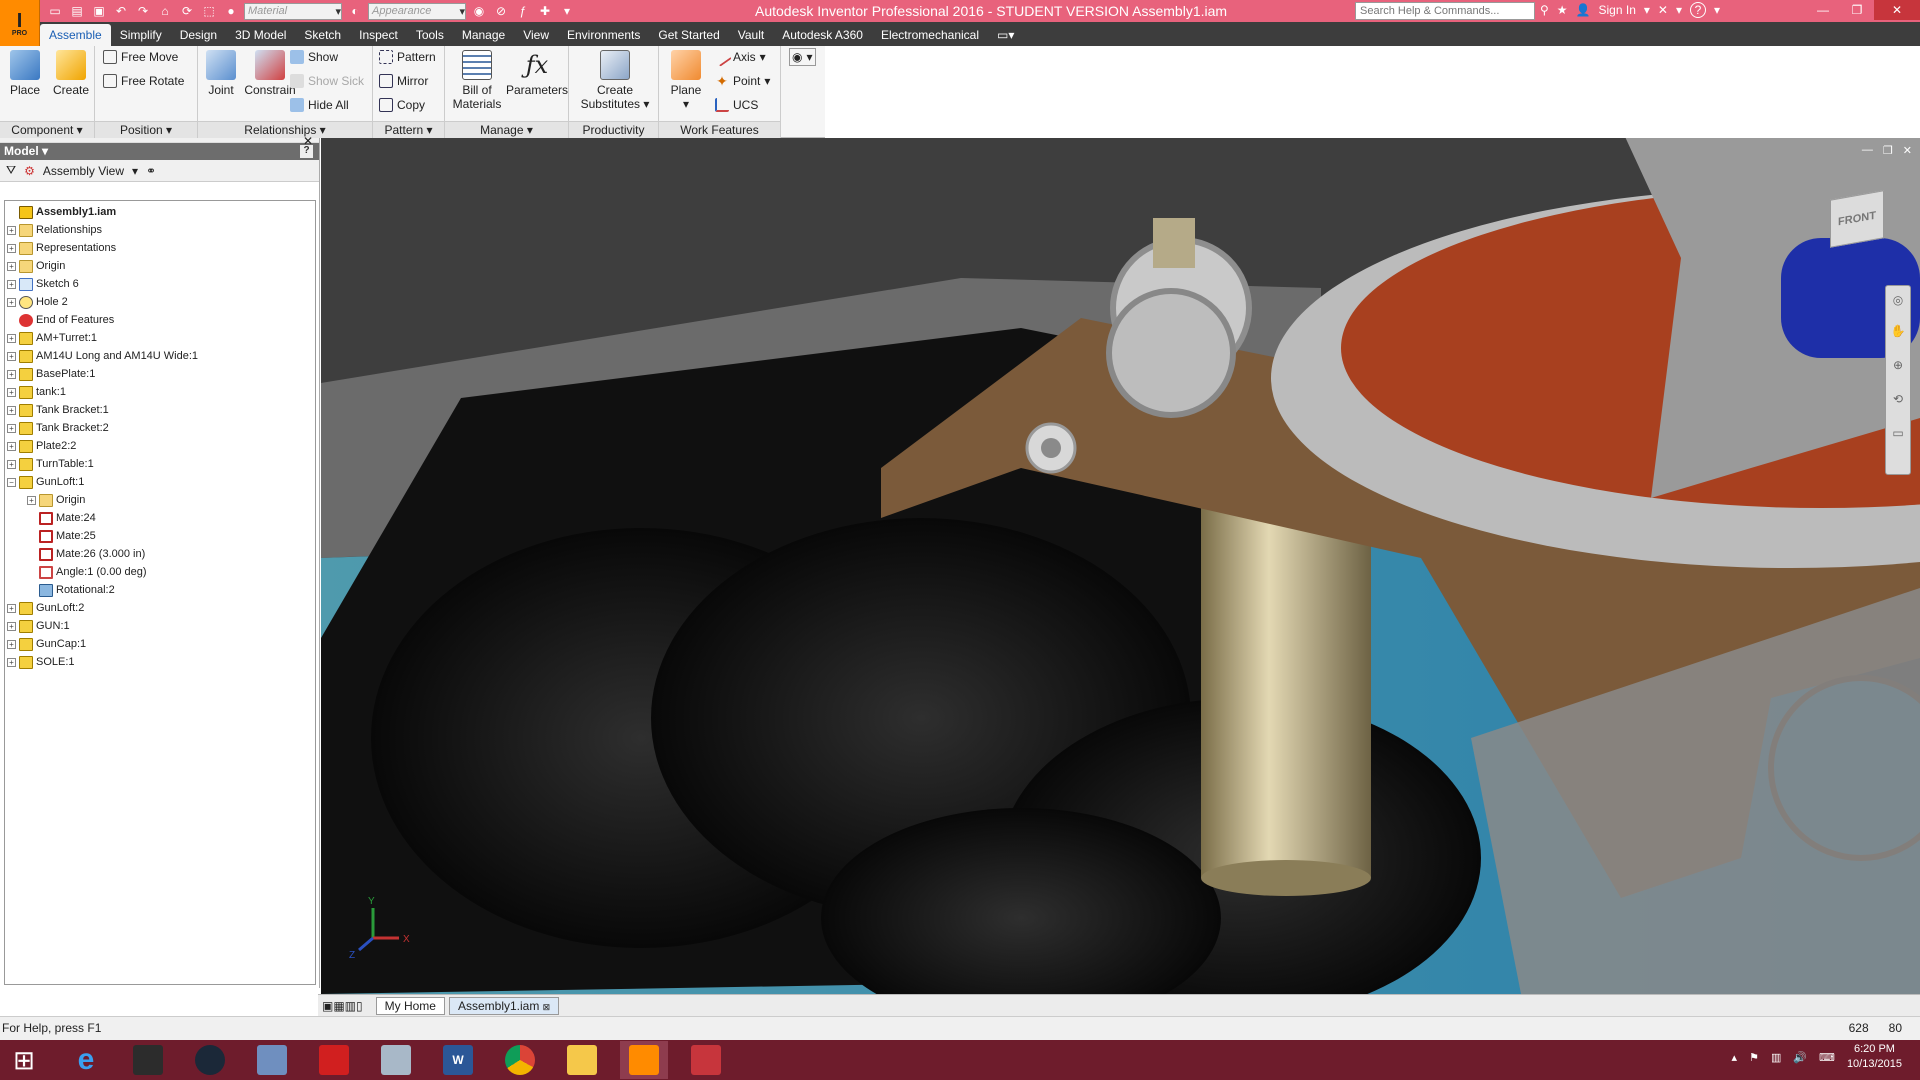 The width and height of the screenshot is (1920, 1080). What do you see at coordinates (334, 1060) in the screenshot?
I see `taskbar-acrobat` at bounding box center [334, 1060].